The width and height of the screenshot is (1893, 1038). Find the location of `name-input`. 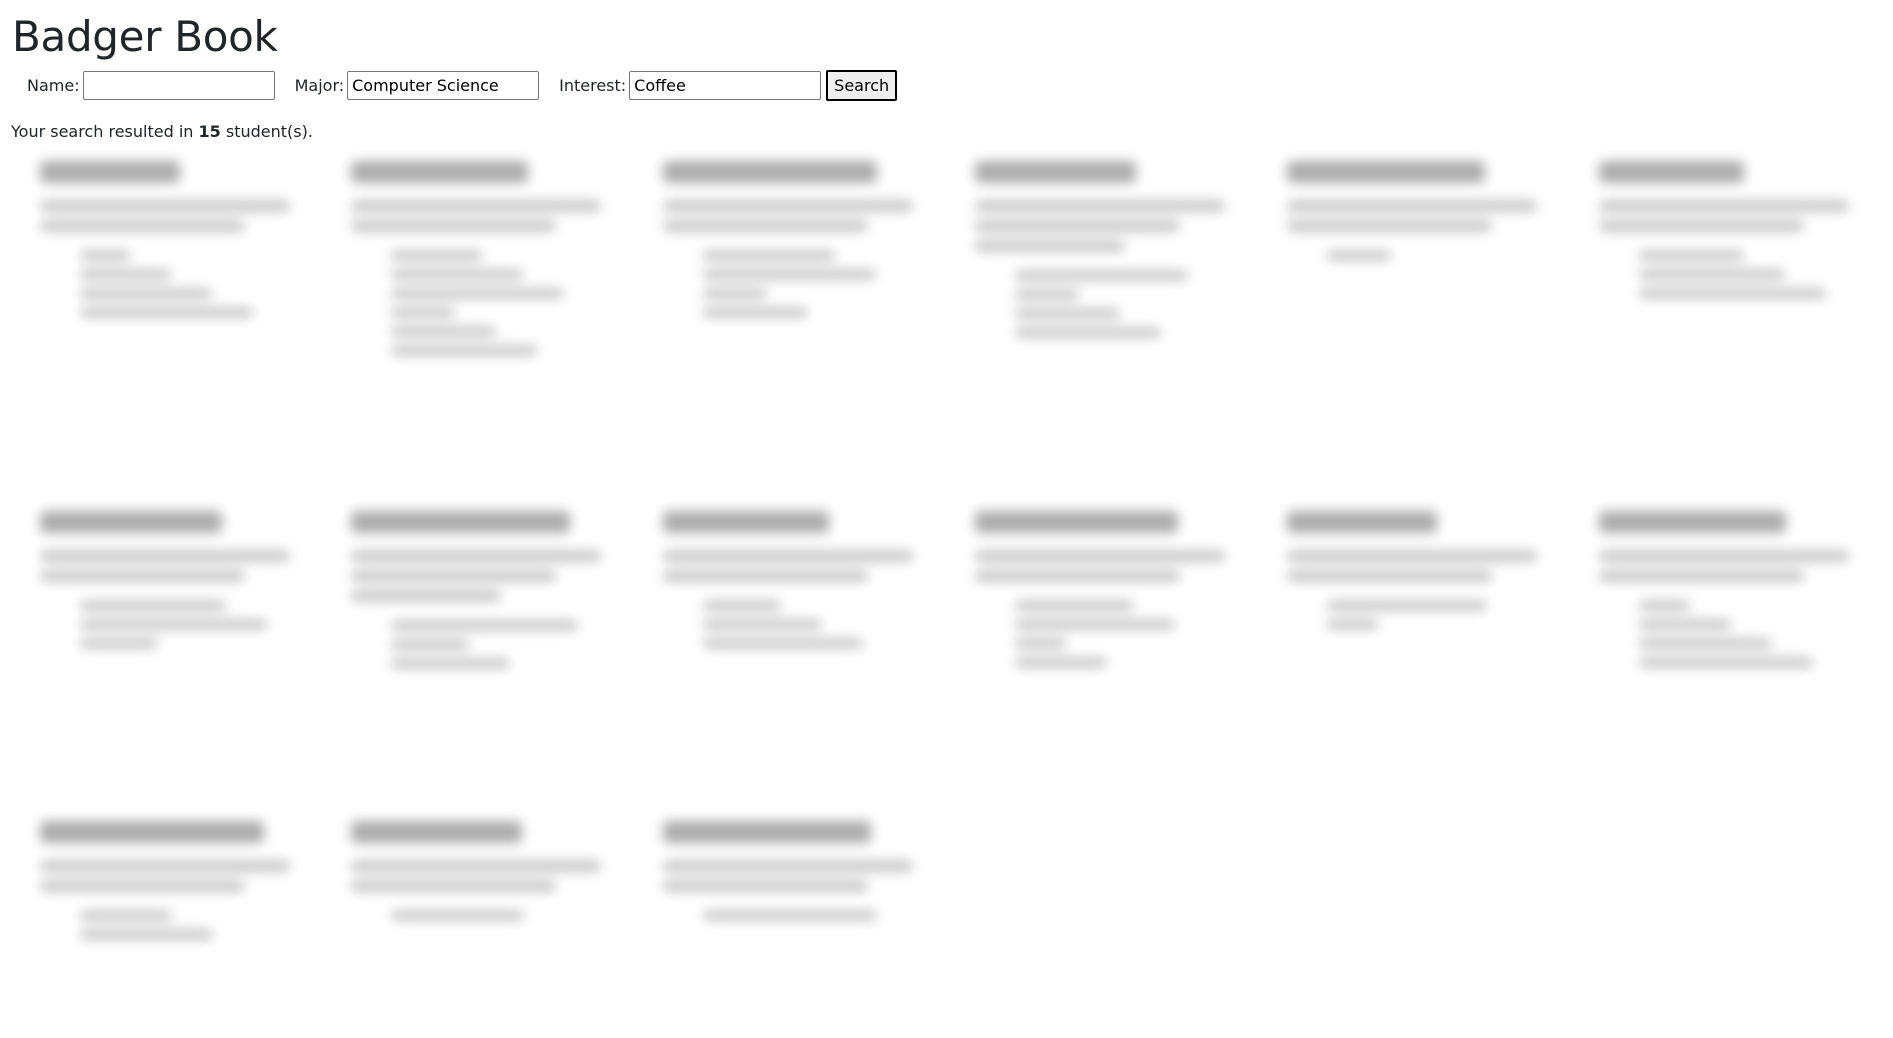

name-input is located at coordinates (178, 85).